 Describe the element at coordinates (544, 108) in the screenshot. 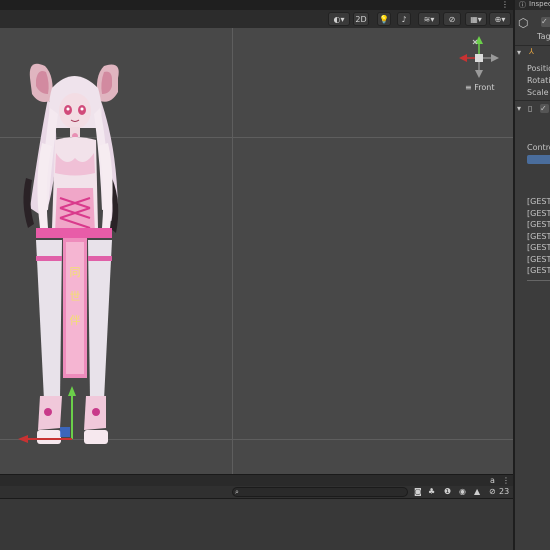

I see `component-checkbox: ✓` at that location.